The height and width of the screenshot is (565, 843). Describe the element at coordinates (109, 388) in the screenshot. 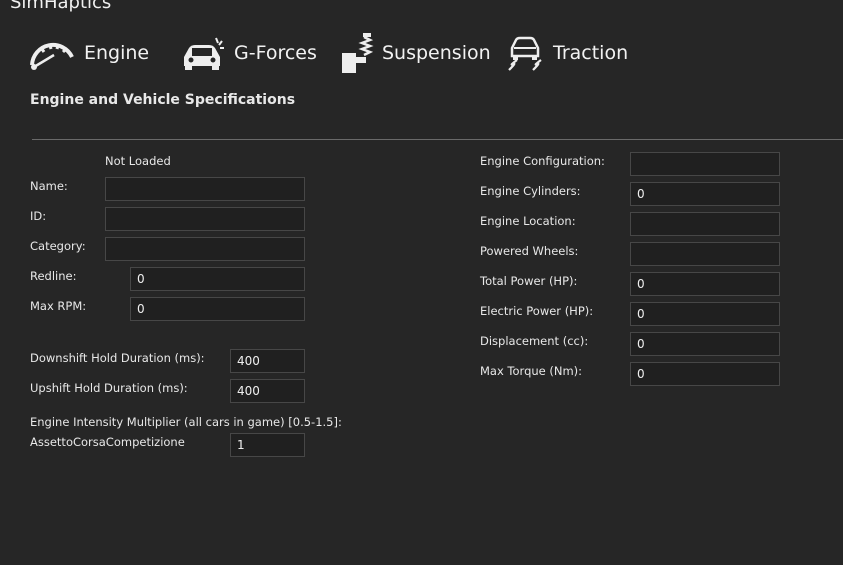

I see `upshift-hold-label: Upshift Hold Duration (ms):` at that location.